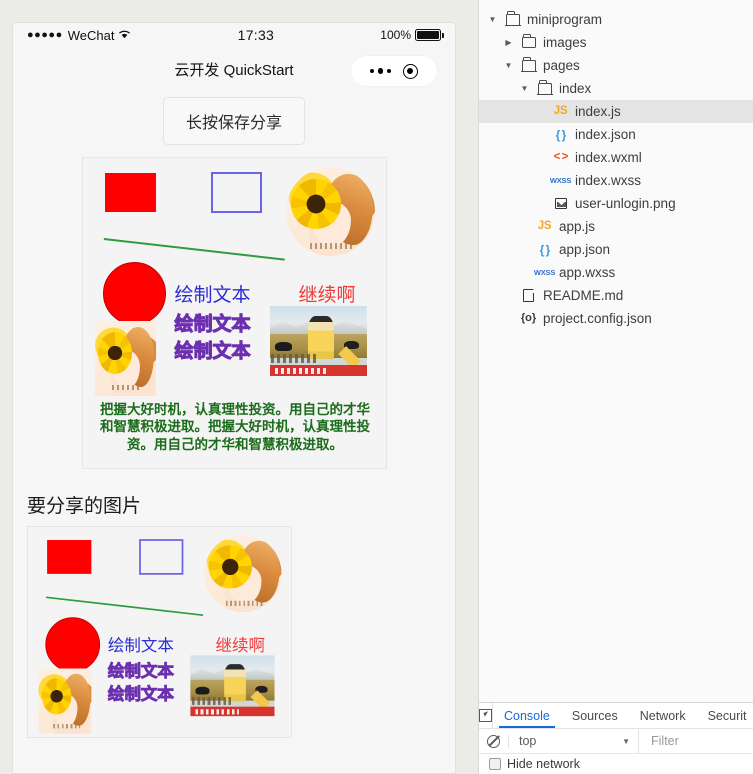  I want to click on battery-icon, so click(429, 35).